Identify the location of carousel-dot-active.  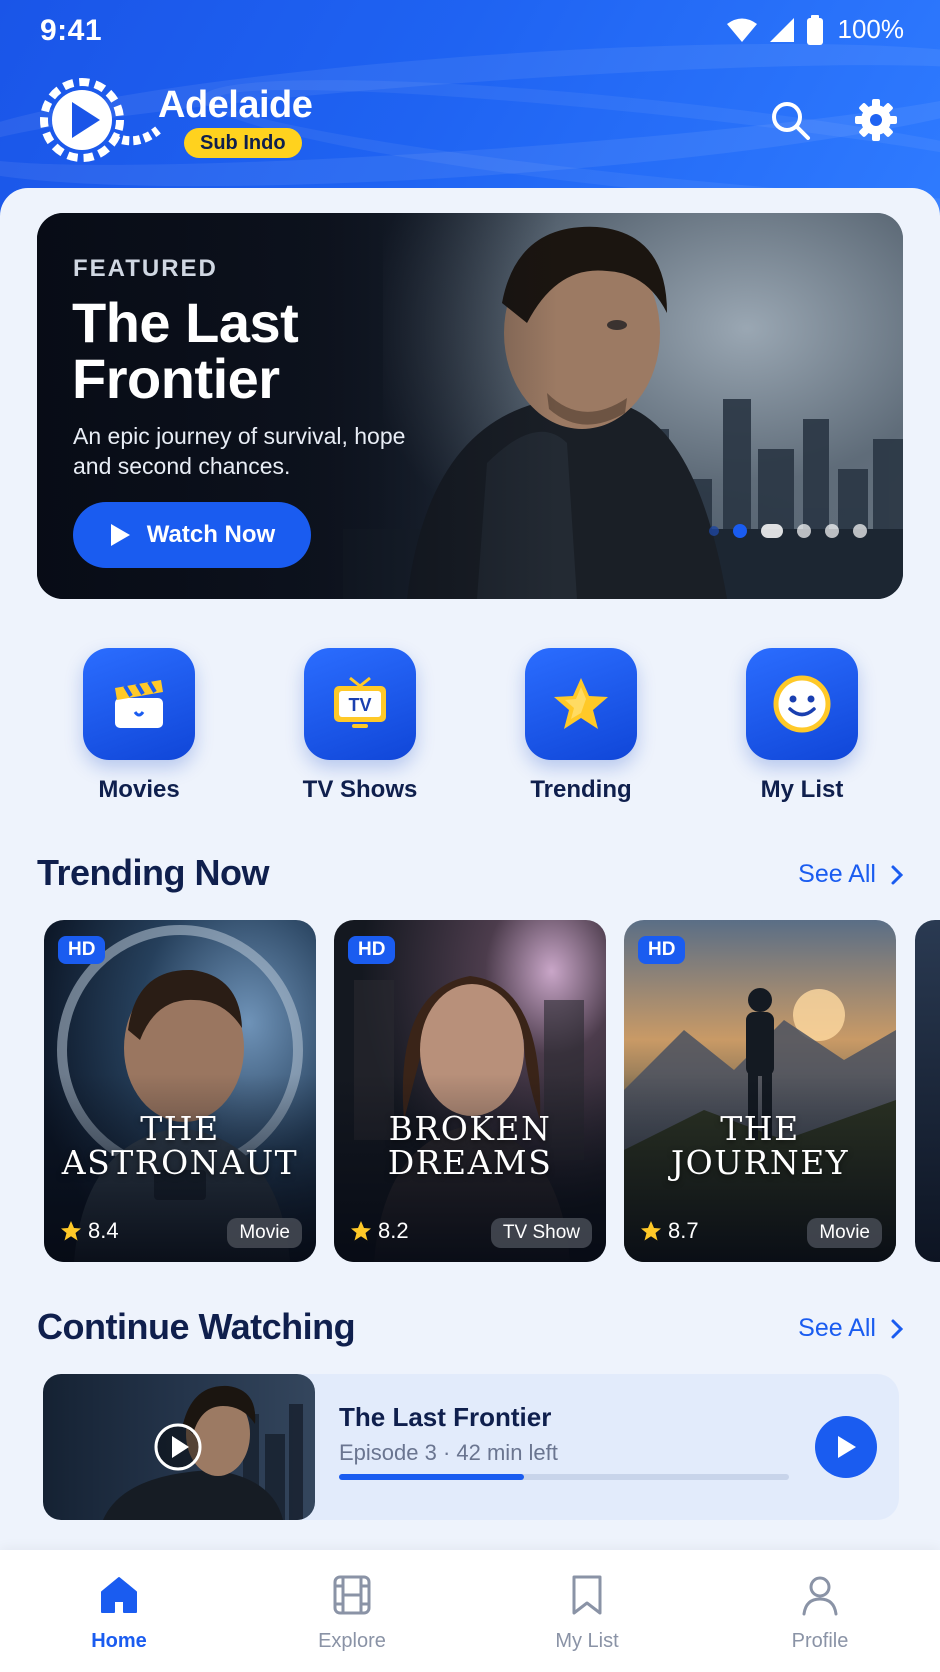
(740, 531).